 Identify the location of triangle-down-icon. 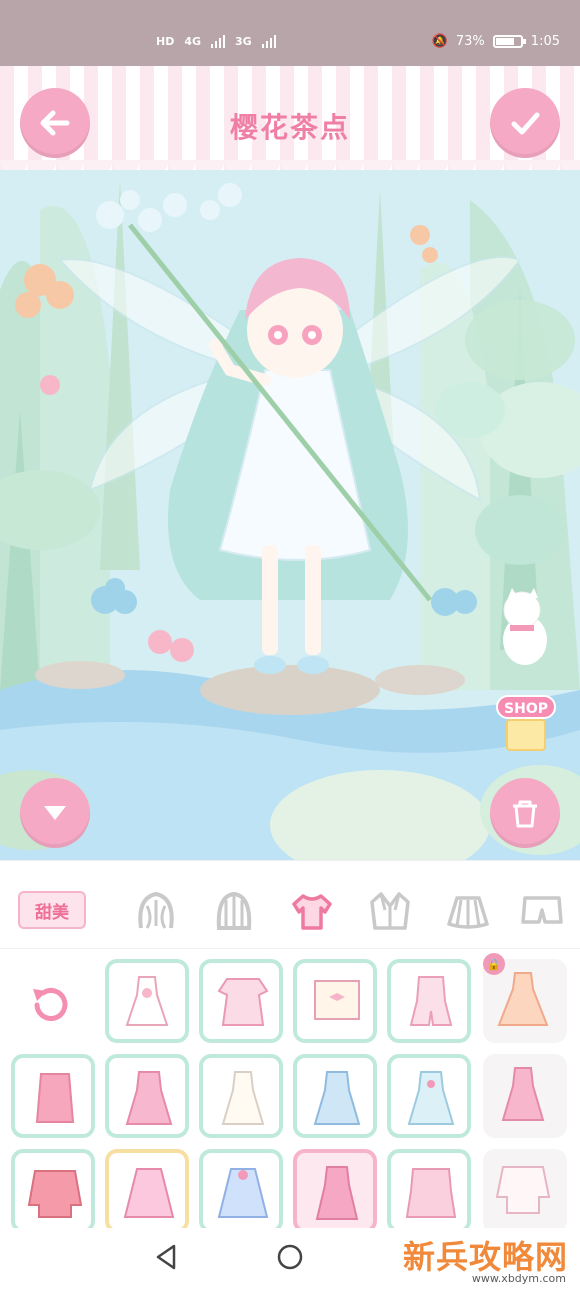
(55, 813).